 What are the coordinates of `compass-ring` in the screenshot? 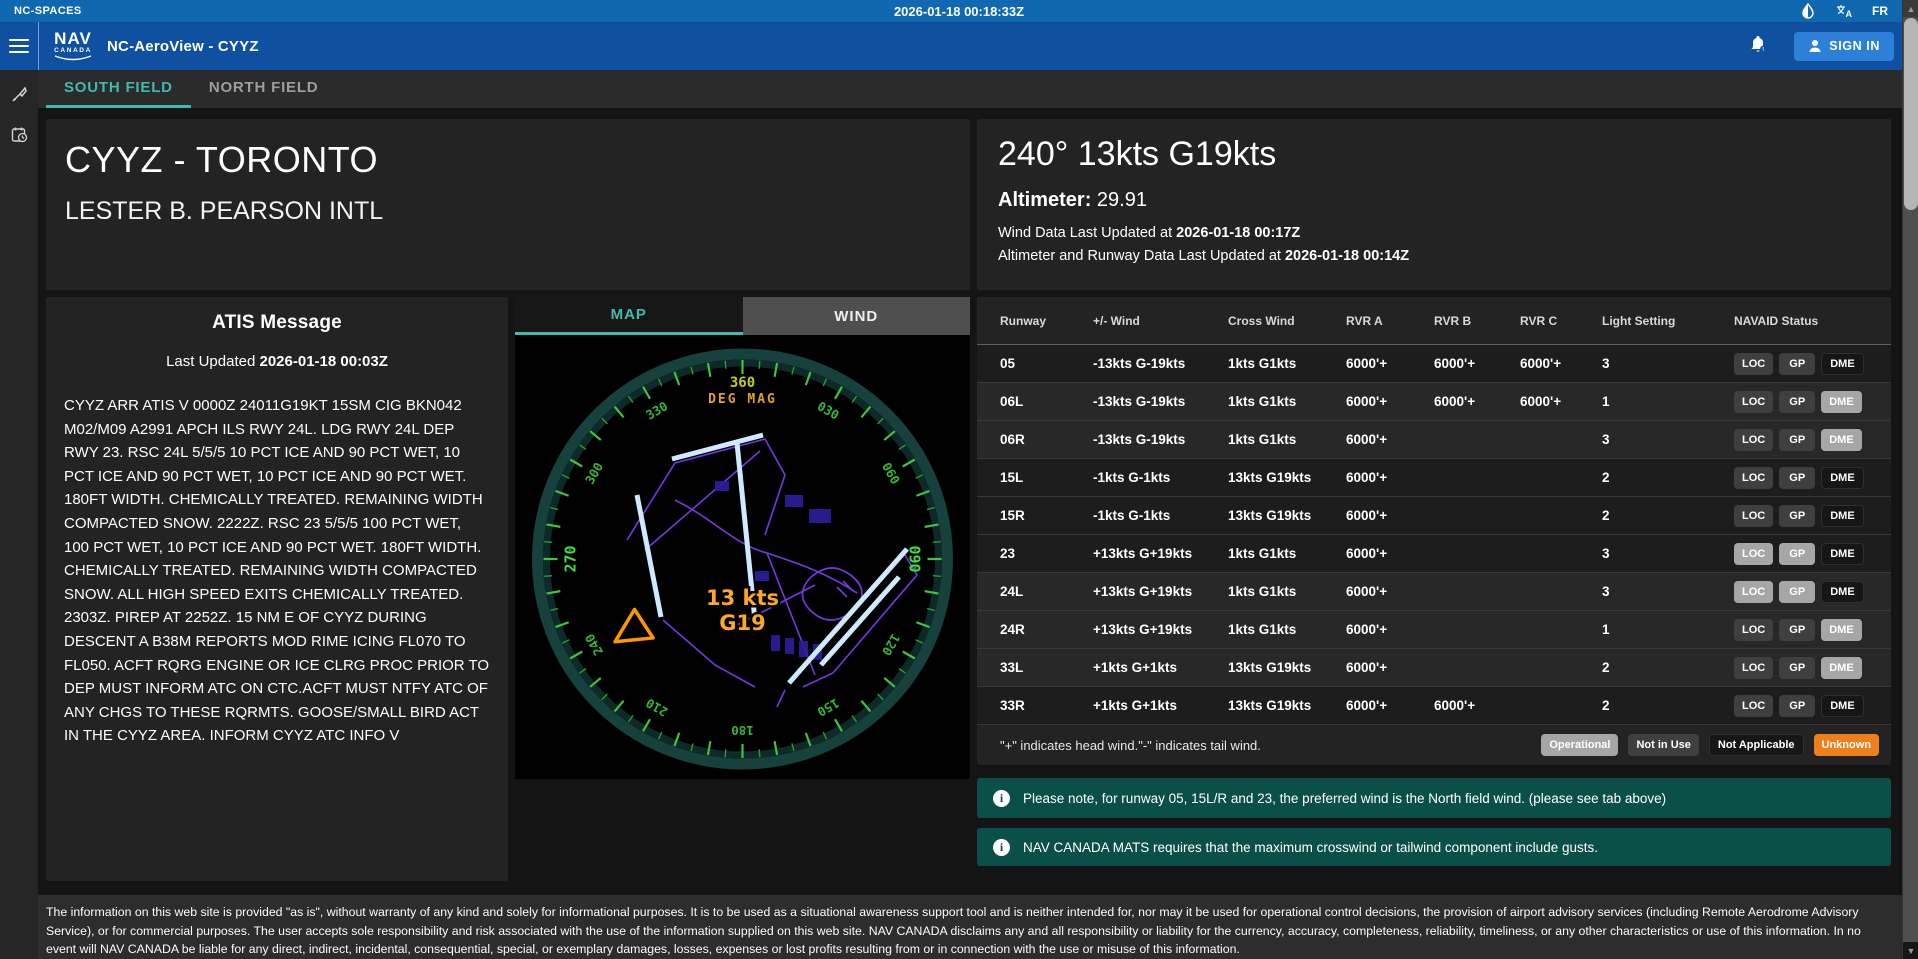 It's located at (742, 559).